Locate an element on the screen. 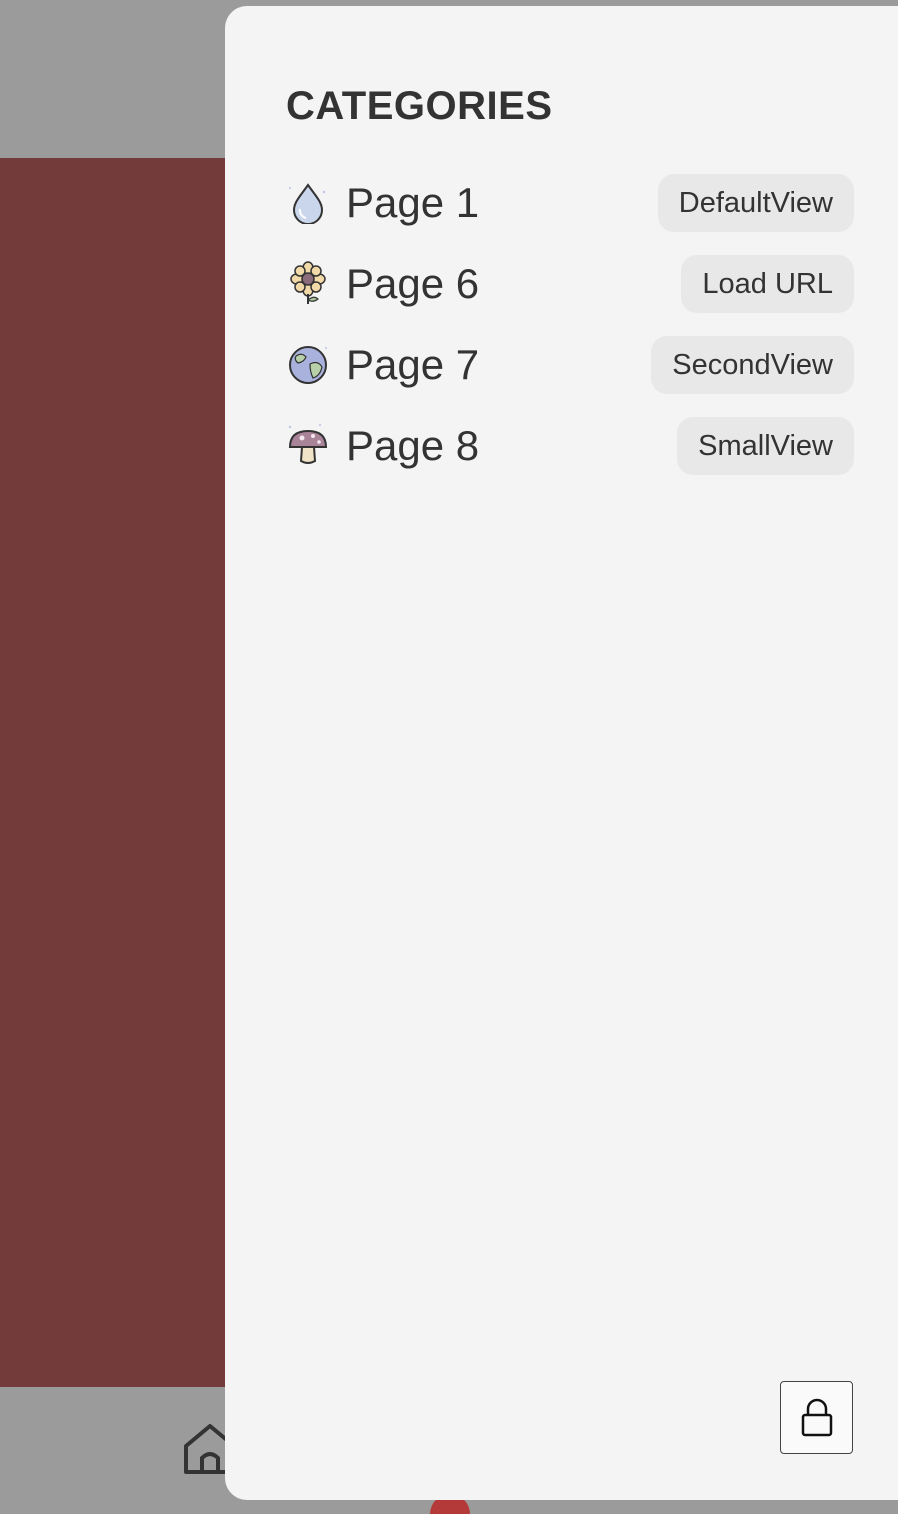  lock-icon is located at coordinates (817, 1417).